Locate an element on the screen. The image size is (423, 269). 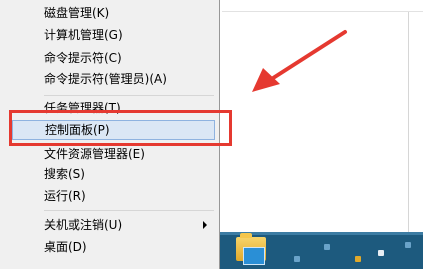
annotation-arrow-icon is located at coordinates (299, 61).